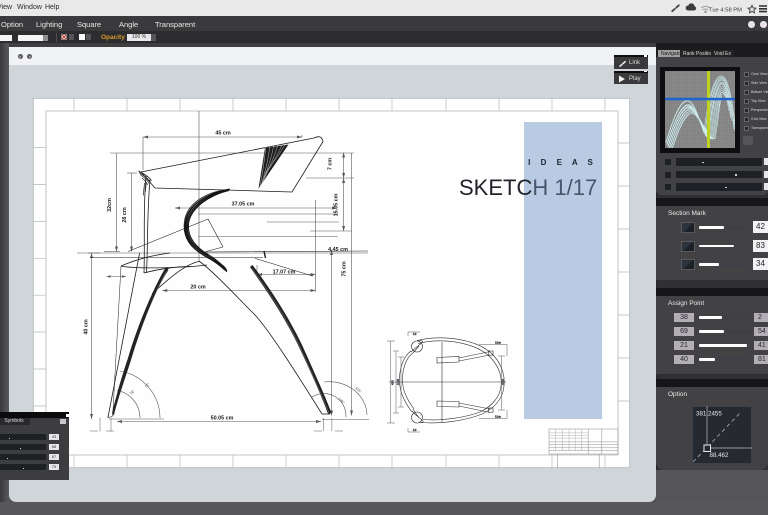 This screenshot has width=768, height=515. Describe the element at coordinates (398, 381) in the screenshot. I see `svg-text: 37.05` at that location.